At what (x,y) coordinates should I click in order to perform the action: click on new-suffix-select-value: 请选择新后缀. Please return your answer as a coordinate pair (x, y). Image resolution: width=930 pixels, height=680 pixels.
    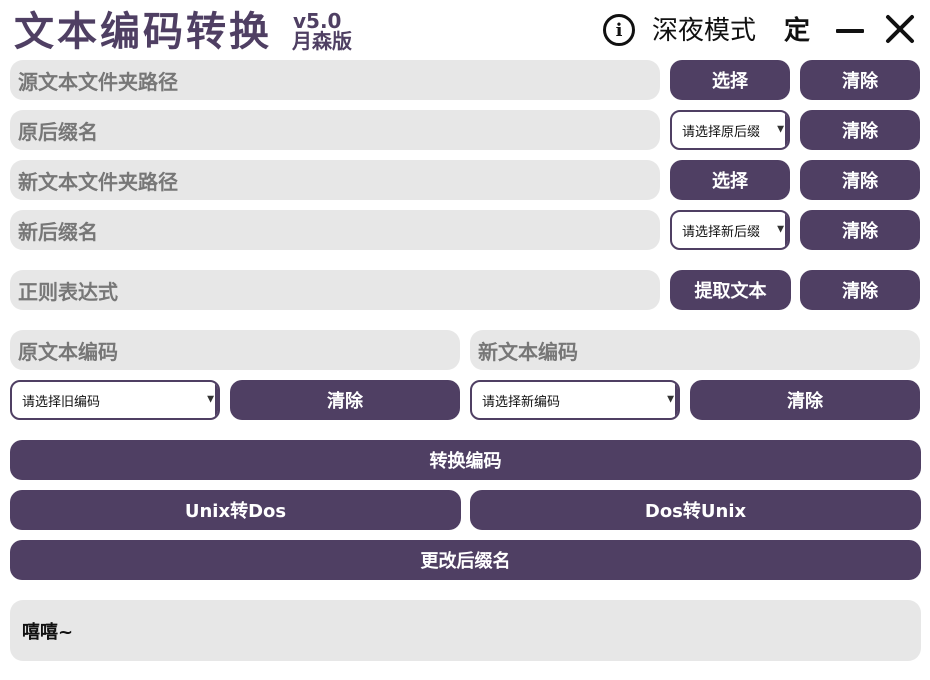
    Looking at the image, I should click on (721, 232).